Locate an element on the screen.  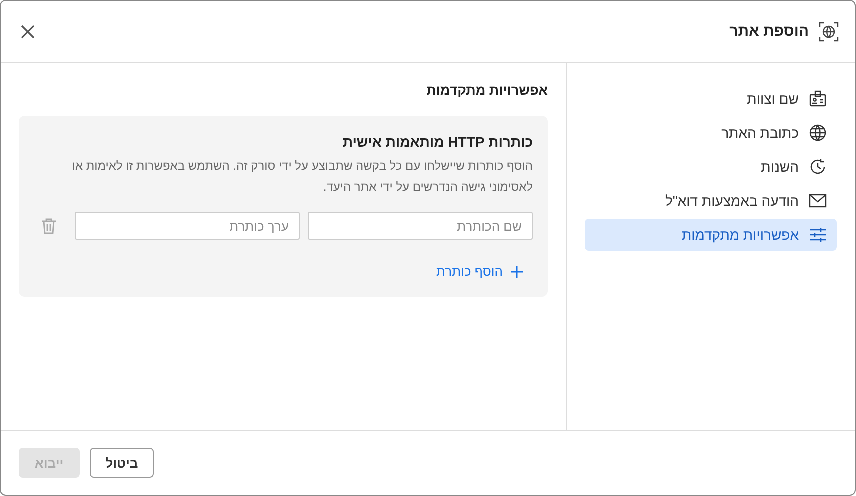
close-icon is located at coordinates (28, 31).